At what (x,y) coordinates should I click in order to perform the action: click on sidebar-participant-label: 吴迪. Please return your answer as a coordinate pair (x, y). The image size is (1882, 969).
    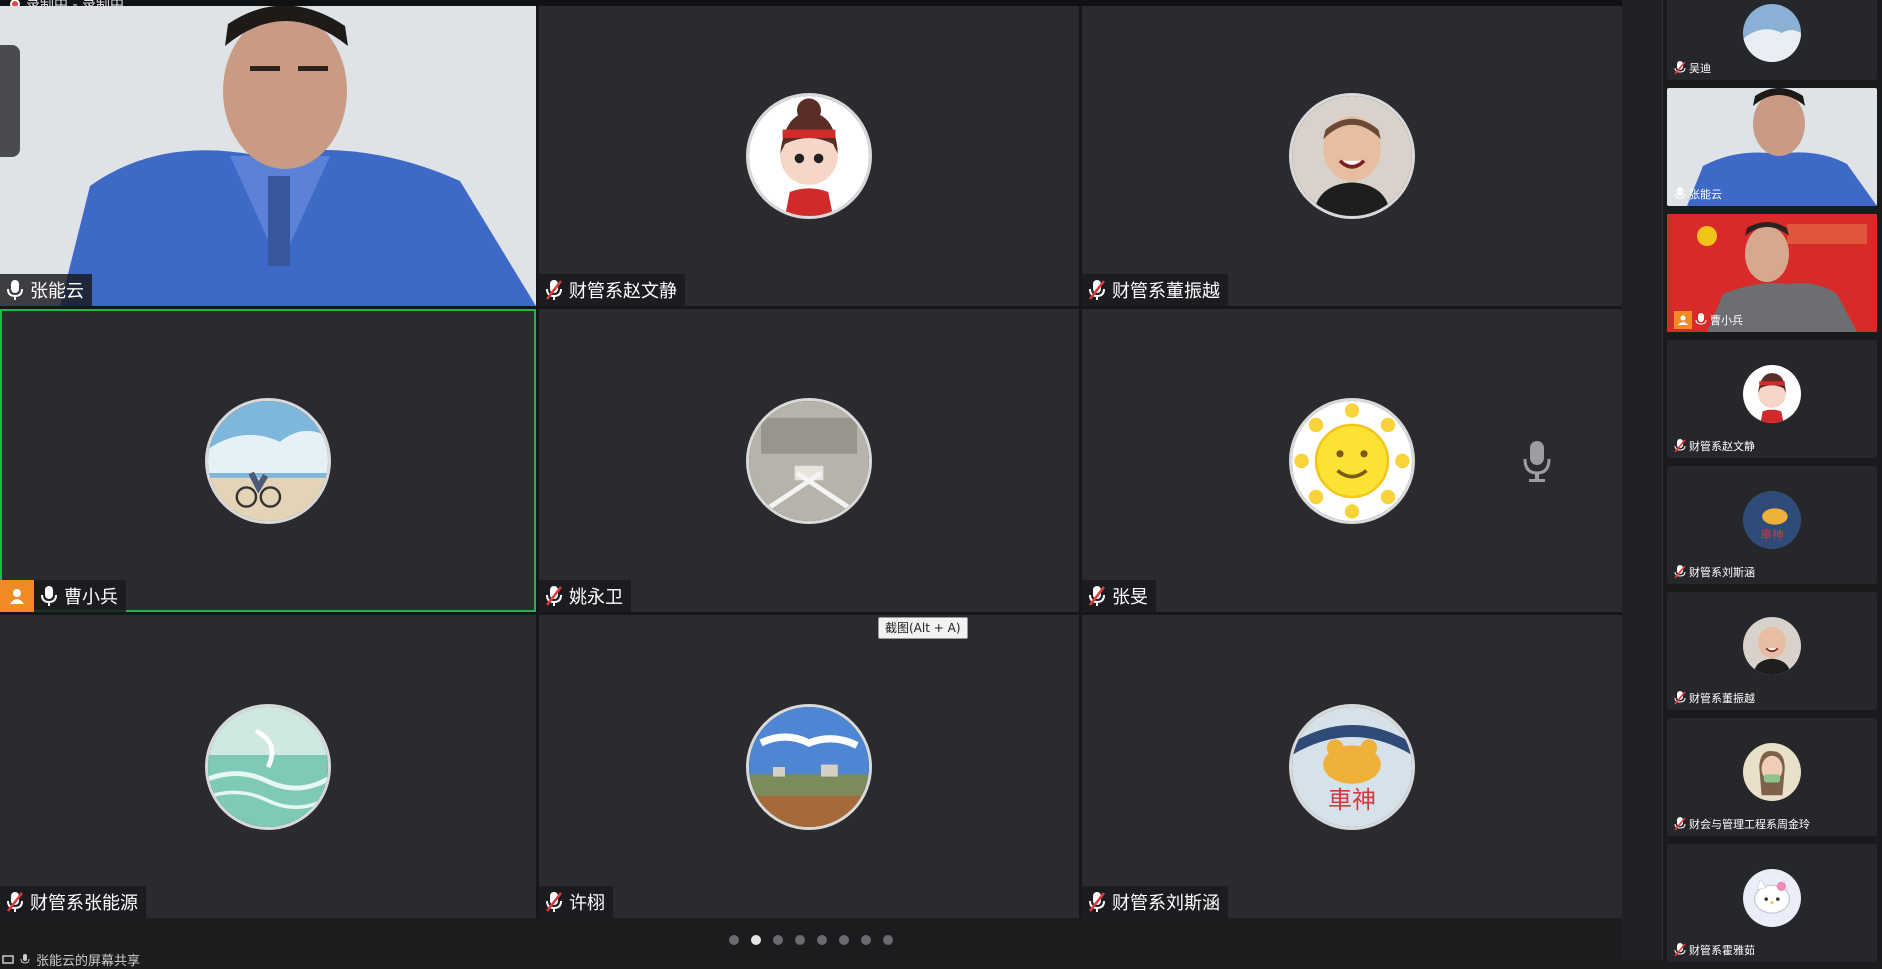
    Looking at the image, I should click on (1692, 68).